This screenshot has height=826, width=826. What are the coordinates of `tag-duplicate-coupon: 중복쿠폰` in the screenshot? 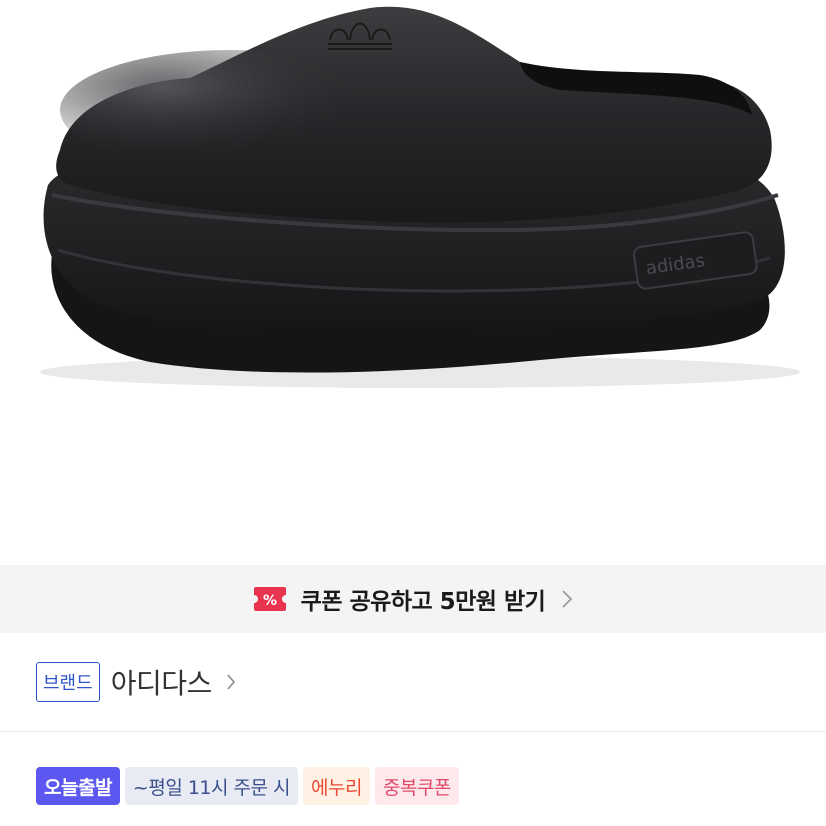 It's located at (416, 786).